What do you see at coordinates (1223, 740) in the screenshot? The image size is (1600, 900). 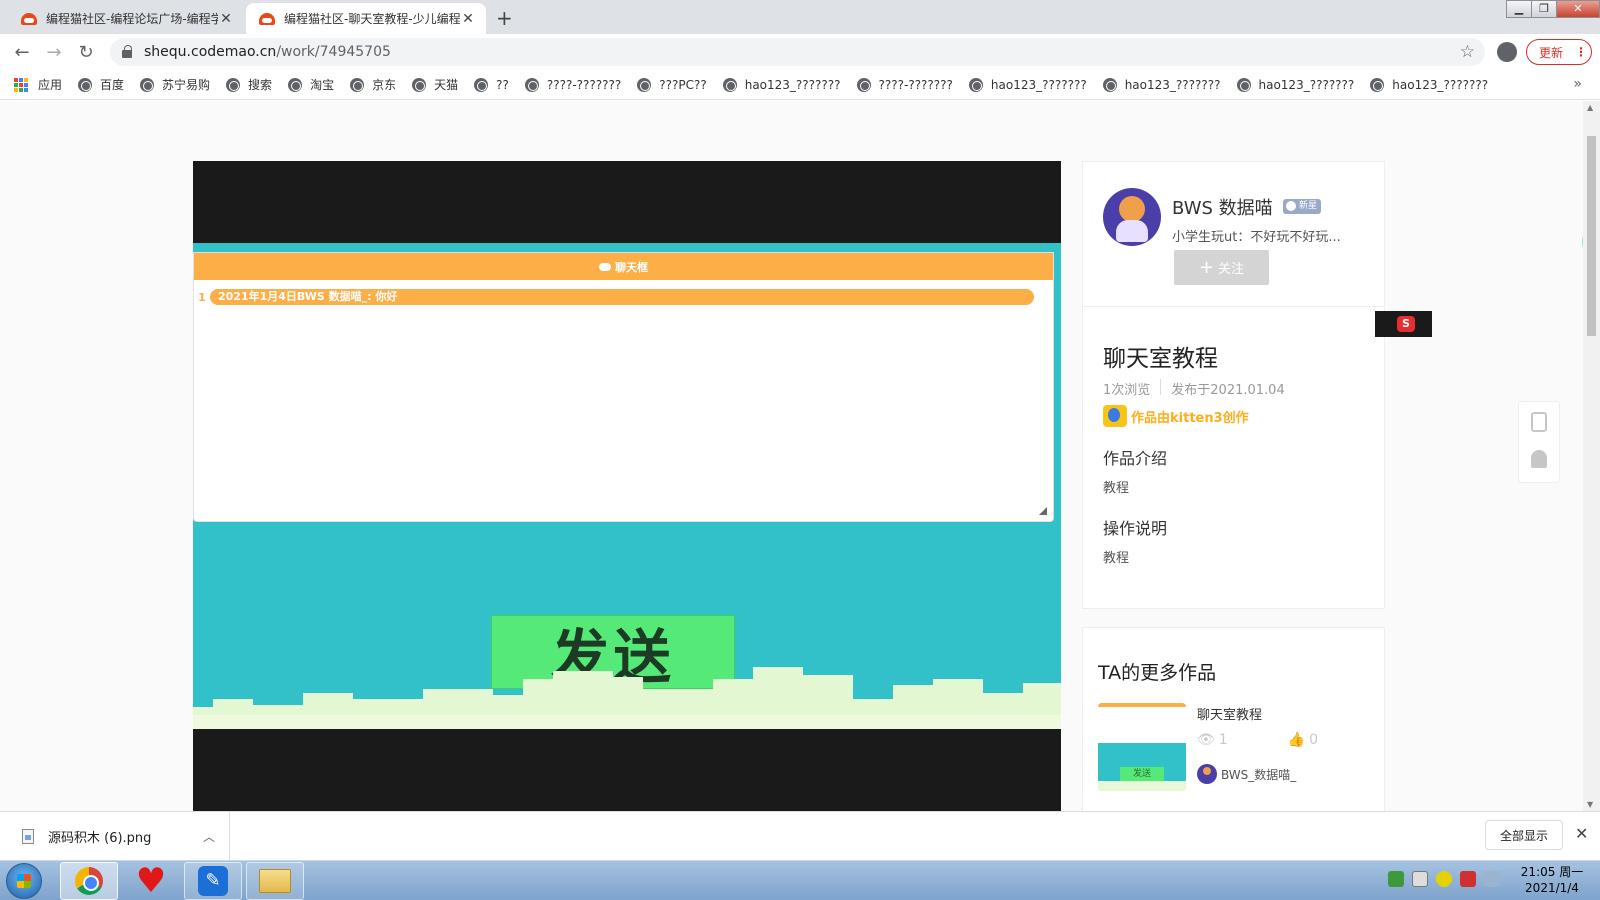 I see `more-work-views: 1` at bounding box center [1223, 740].